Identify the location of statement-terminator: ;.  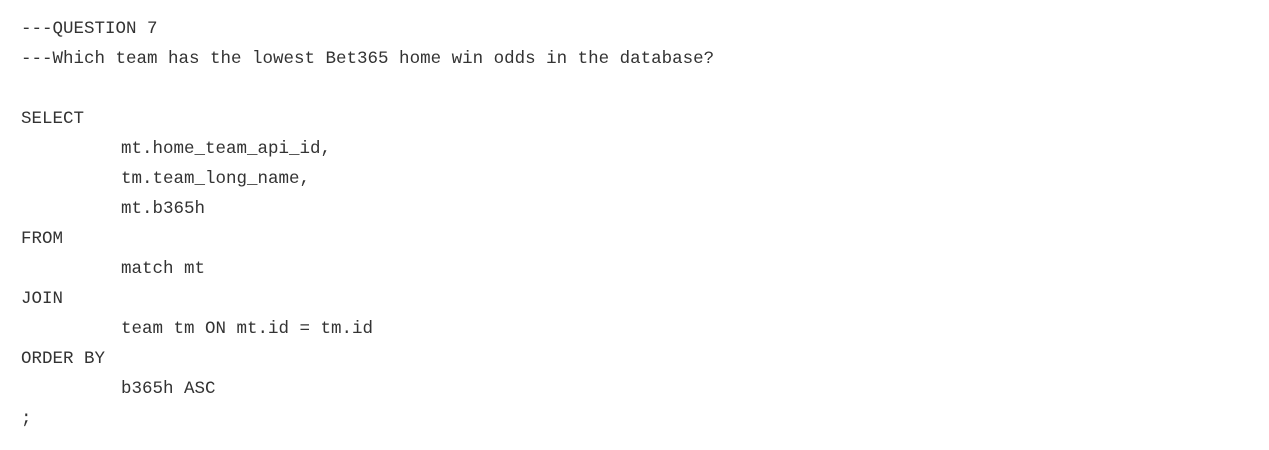
(26, 419).